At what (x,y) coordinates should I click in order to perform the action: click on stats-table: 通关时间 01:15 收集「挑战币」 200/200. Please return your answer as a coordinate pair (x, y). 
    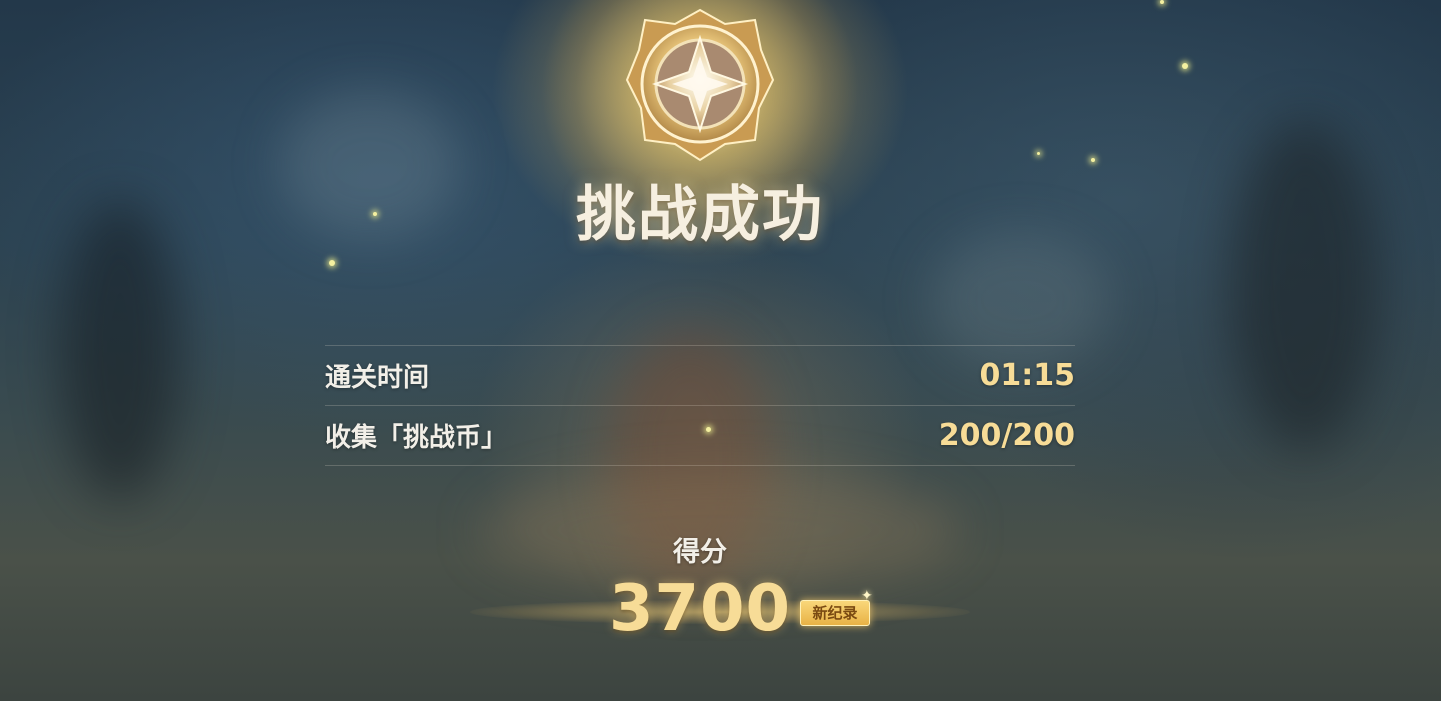
    Looking at the image, I should click on (700, 405).